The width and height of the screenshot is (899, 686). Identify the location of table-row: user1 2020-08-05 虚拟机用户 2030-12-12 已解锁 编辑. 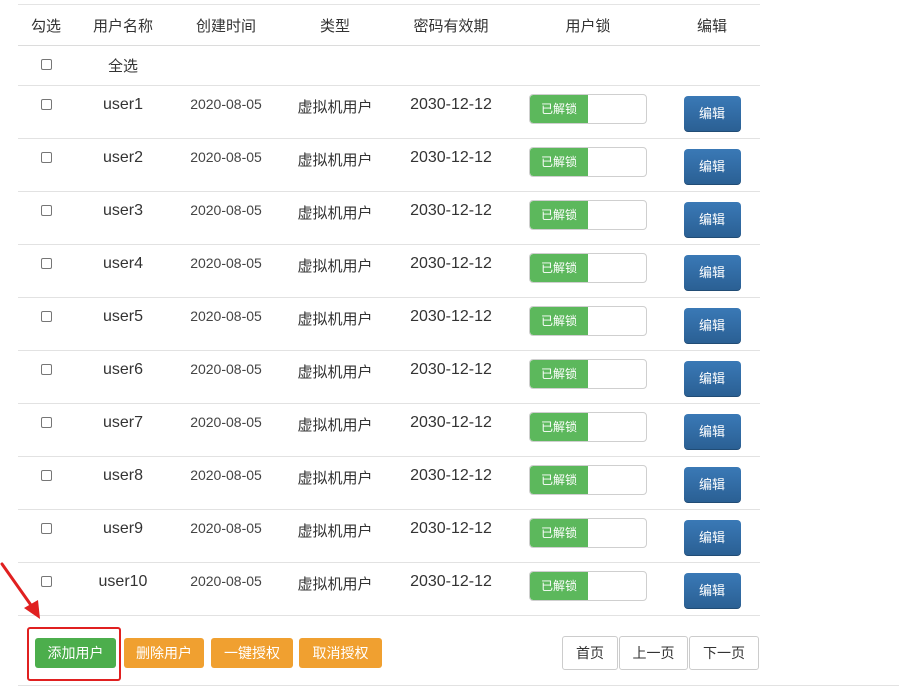
(389, 112).